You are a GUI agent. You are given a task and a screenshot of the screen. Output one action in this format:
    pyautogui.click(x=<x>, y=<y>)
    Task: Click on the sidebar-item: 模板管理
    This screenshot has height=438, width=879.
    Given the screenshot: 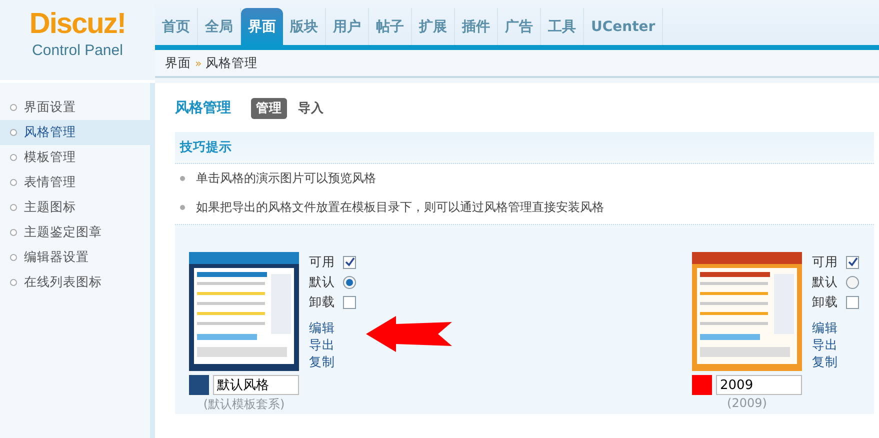 What is the action you would take?
    pyautogui.click(x=75, y=157)
    